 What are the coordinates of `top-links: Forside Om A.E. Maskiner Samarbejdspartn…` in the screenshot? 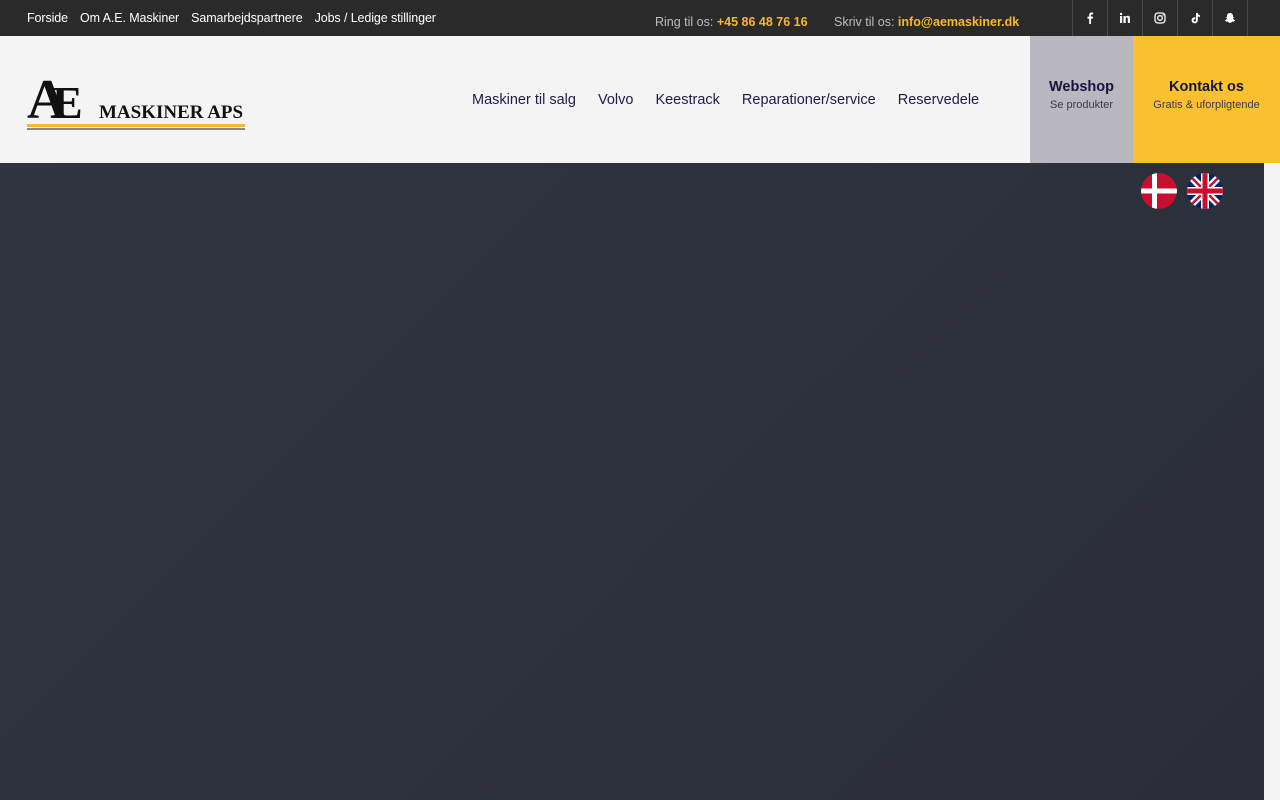 It's located at (231, 18).